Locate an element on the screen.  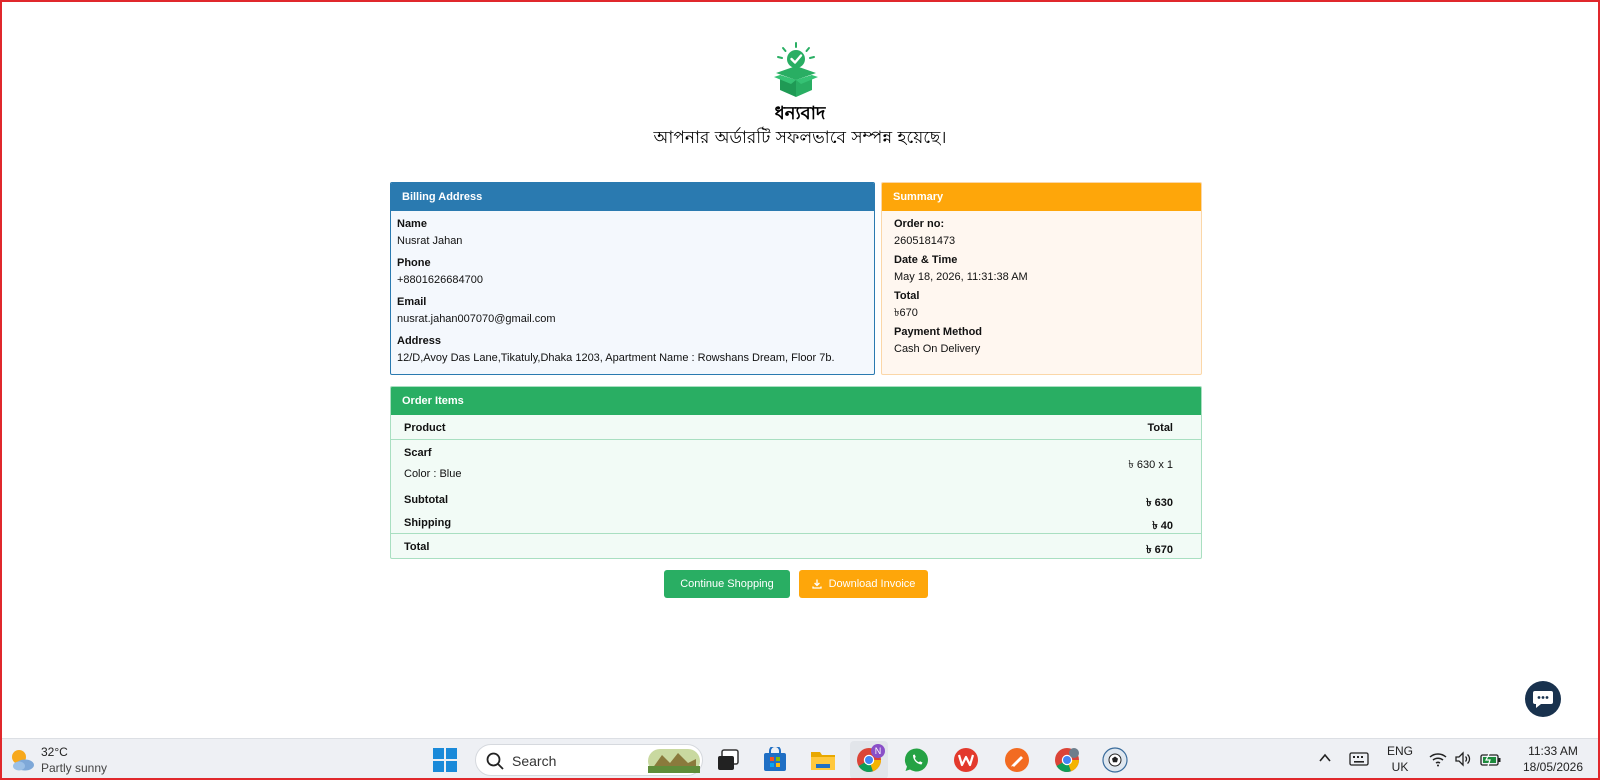
weather-temperature: 32°C is located at coordinates (54, 752).